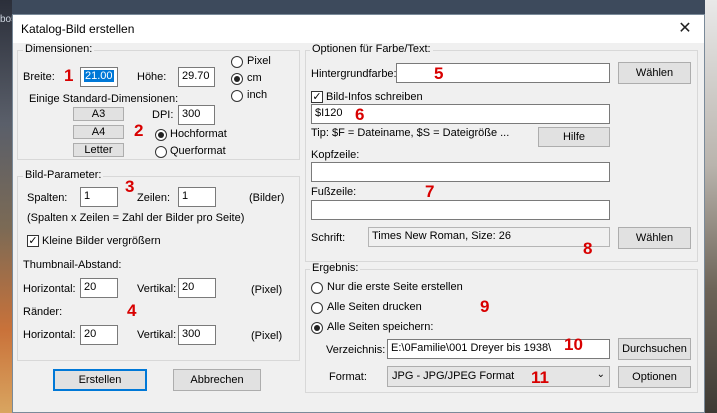 Image resolution: width=717 pixels, height=413 pixels. What do you see at coordinates (163, 115) in the screenshot?
I see `dpi-label: DPI:` at bounding box center [163, 115].